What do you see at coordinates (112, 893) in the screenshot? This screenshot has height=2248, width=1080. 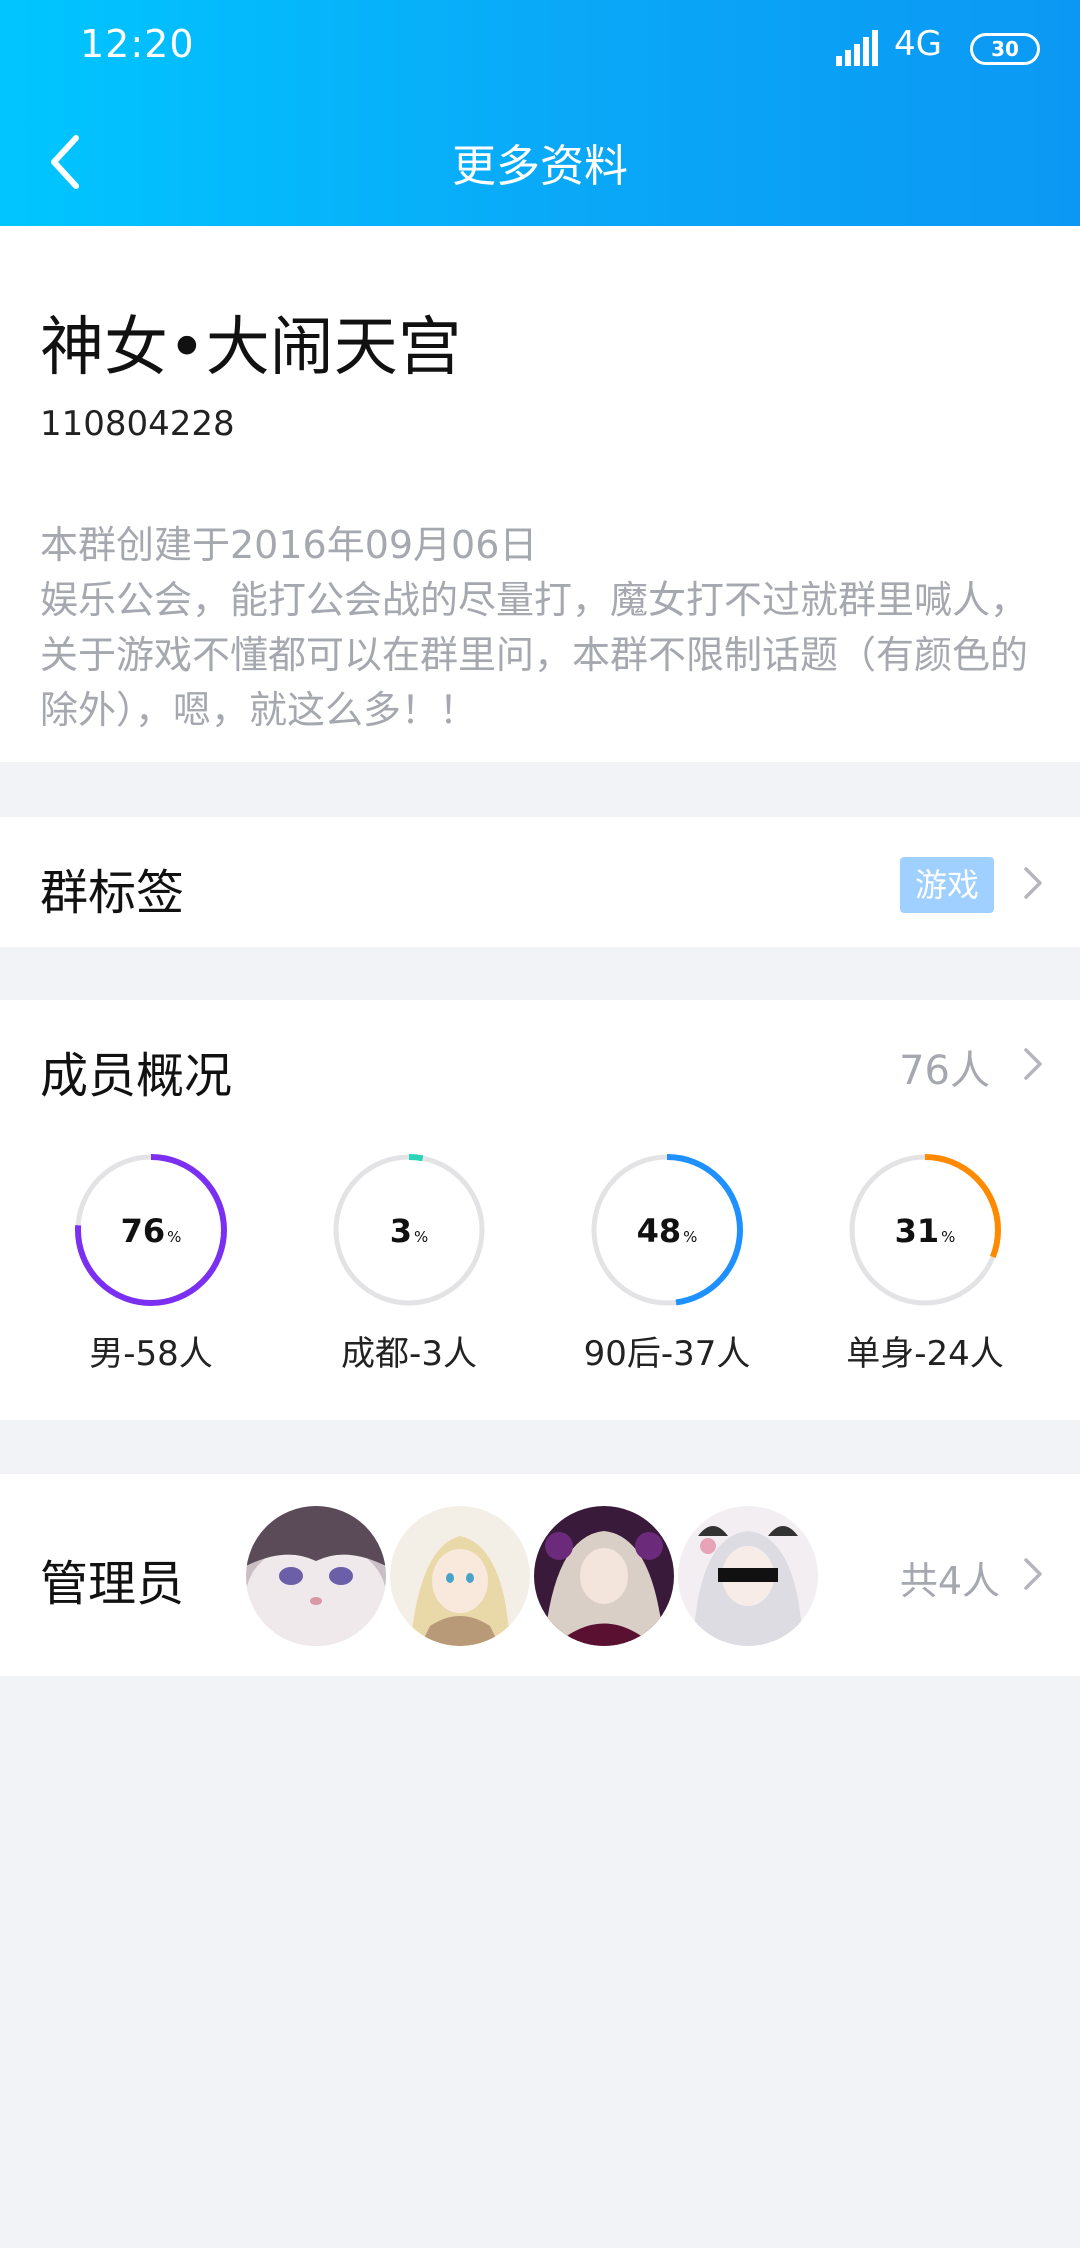 I see `group-tags-label: 群标签` at bounding box center [112, 893].